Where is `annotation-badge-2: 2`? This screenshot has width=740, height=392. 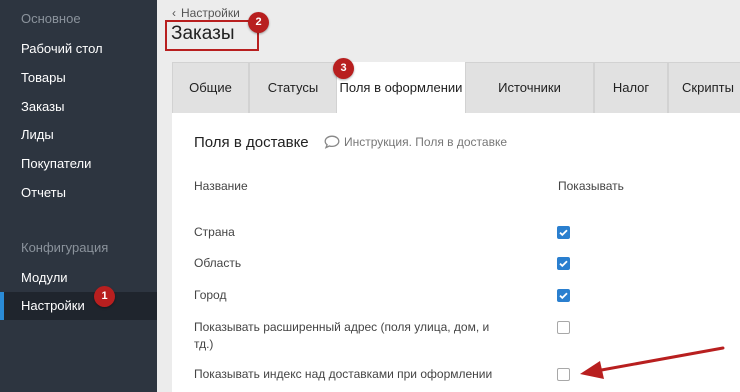 annotation-badge-2: 2 is located at coordinates (258, 22).